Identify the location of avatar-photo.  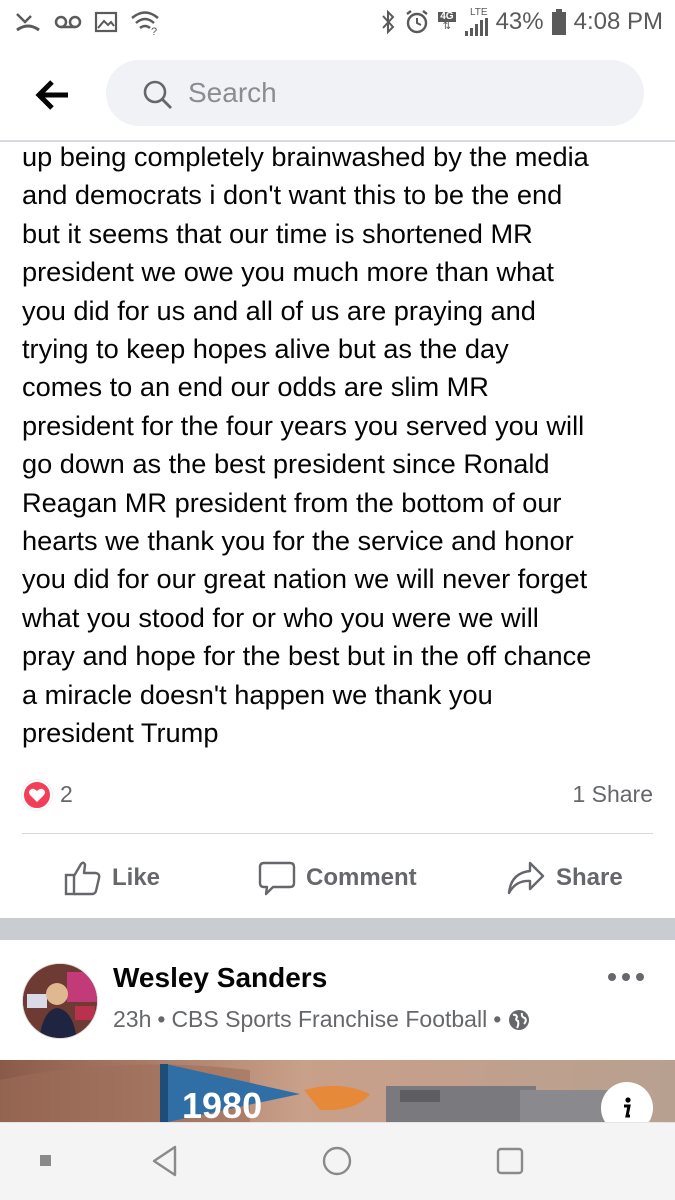
(60, 1001).